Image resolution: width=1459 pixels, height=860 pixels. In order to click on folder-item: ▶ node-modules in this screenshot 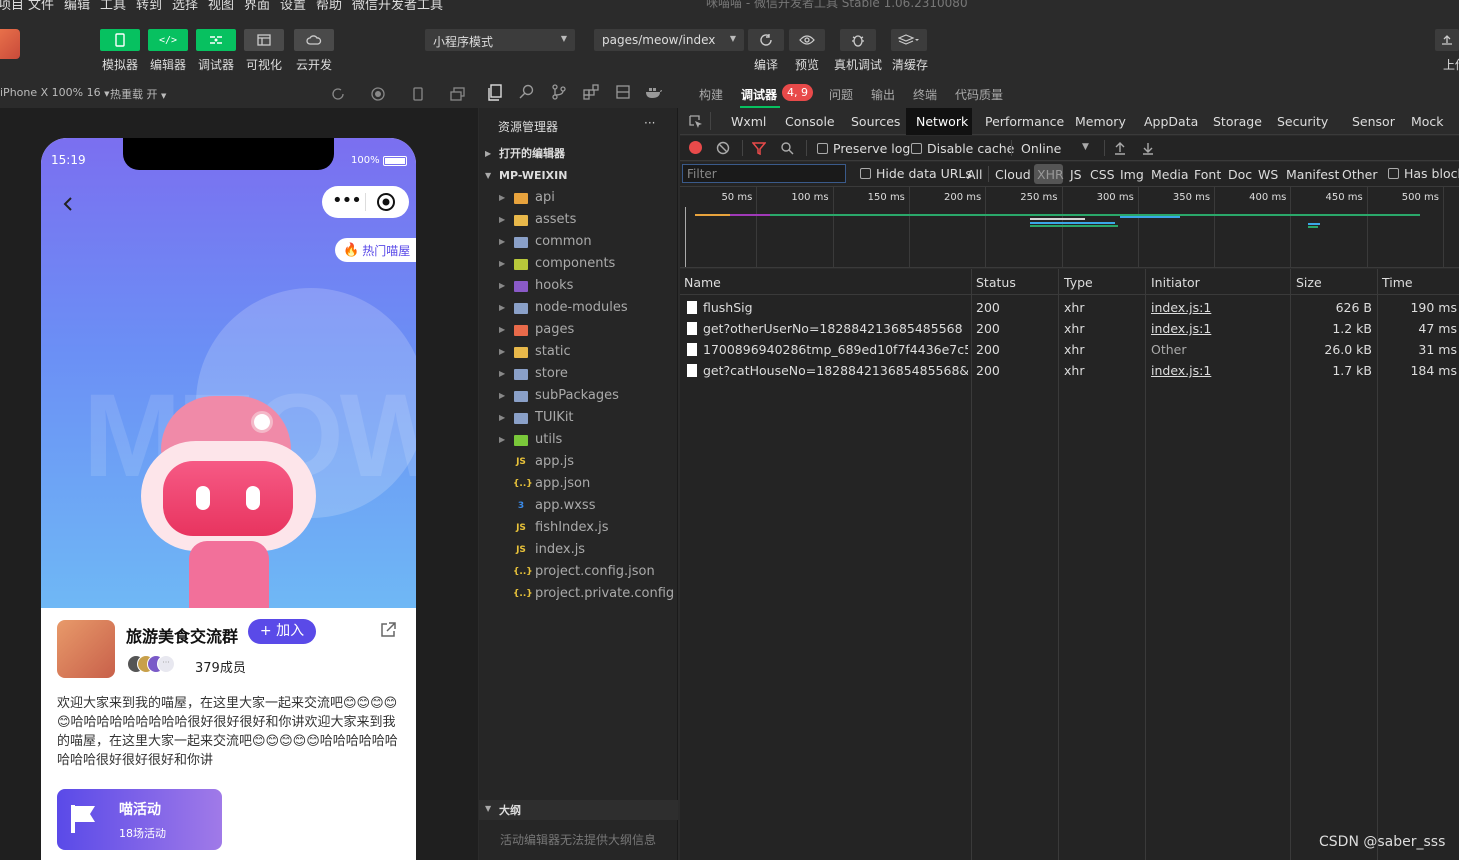, I will do `click(578, 308)`.